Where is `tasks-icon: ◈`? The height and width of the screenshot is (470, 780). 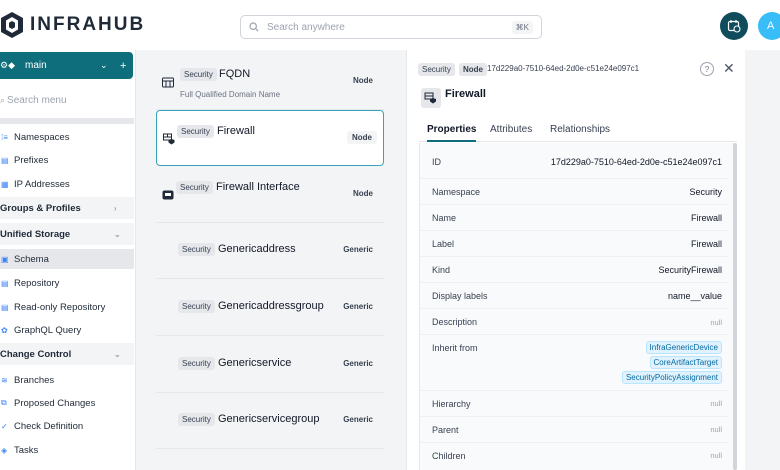 tasks-icon: ◈ is located at coordinates (4, 450).